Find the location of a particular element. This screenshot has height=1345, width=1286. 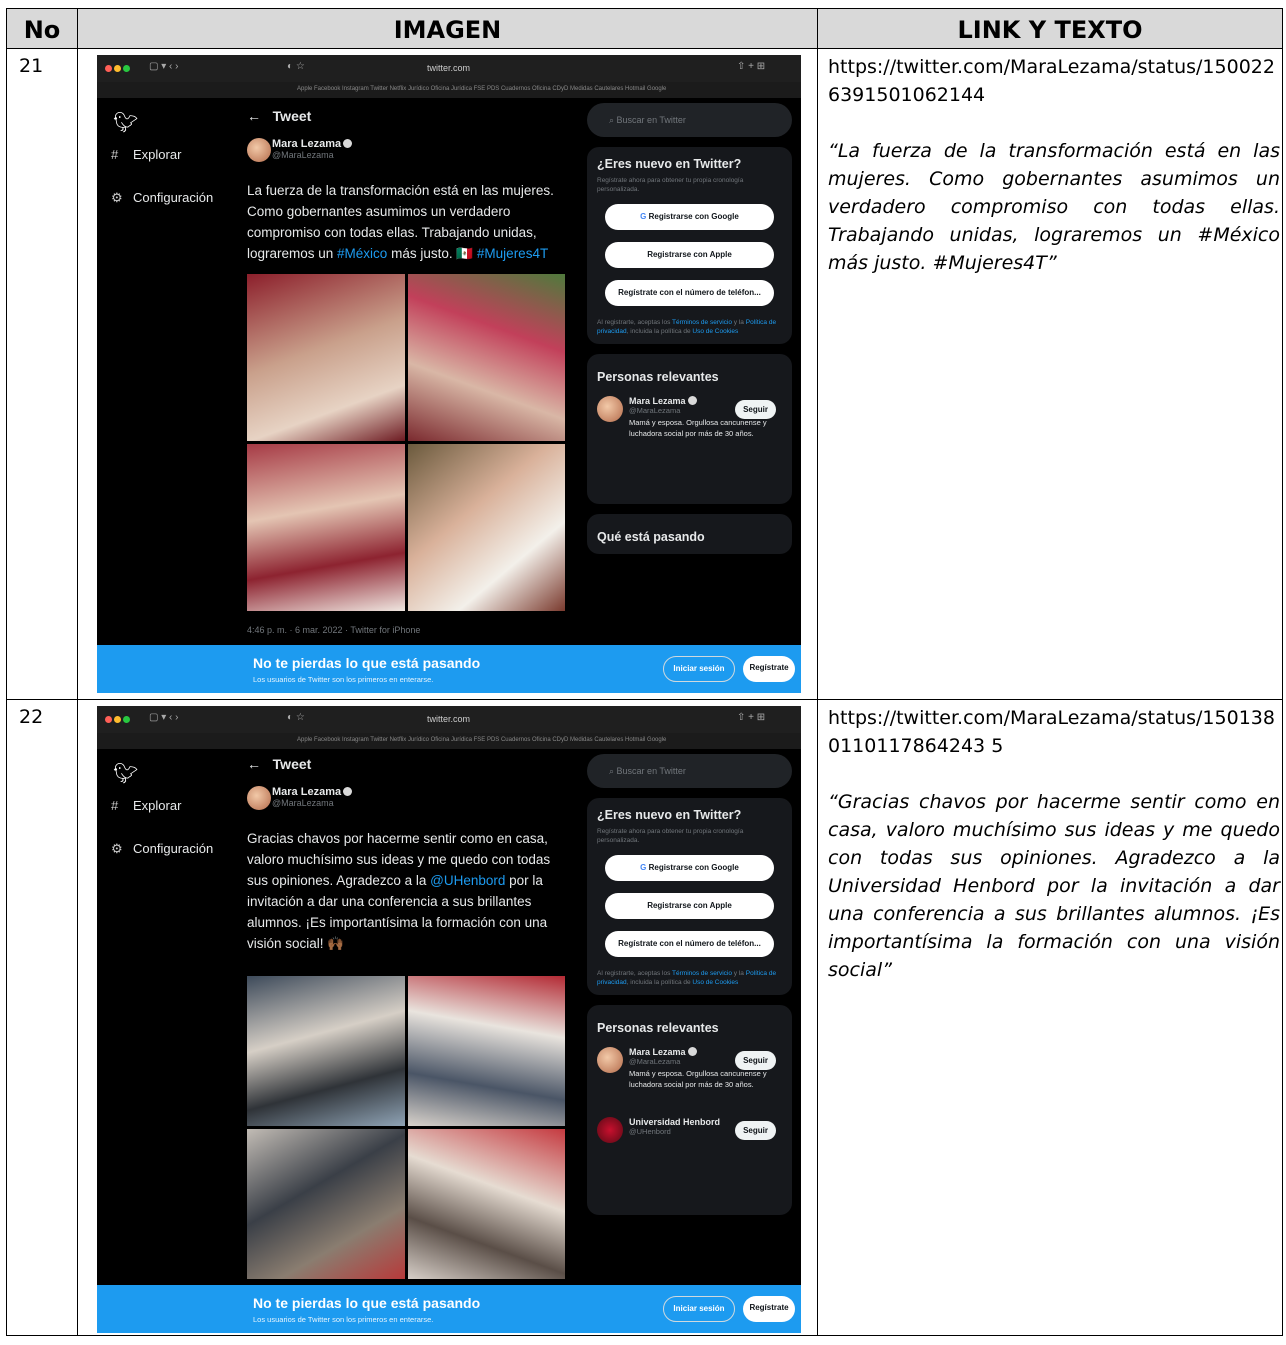

header-row: No IMAGEN LINK Y TEXTO is located at coordinates (644, 28).